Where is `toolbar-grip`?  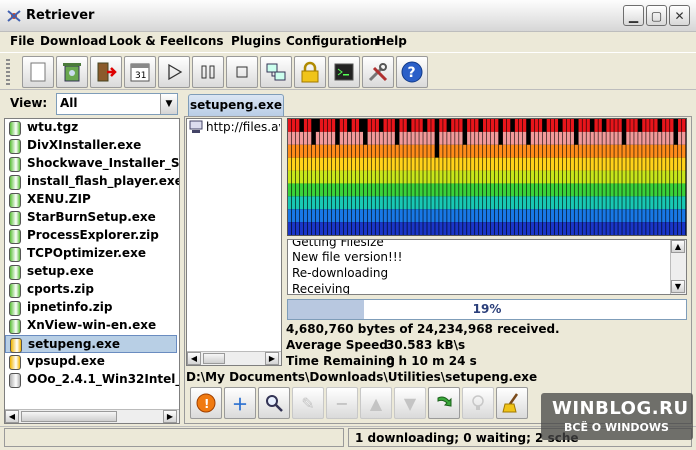 toolbar-grip is located at coordinates (8, 72).